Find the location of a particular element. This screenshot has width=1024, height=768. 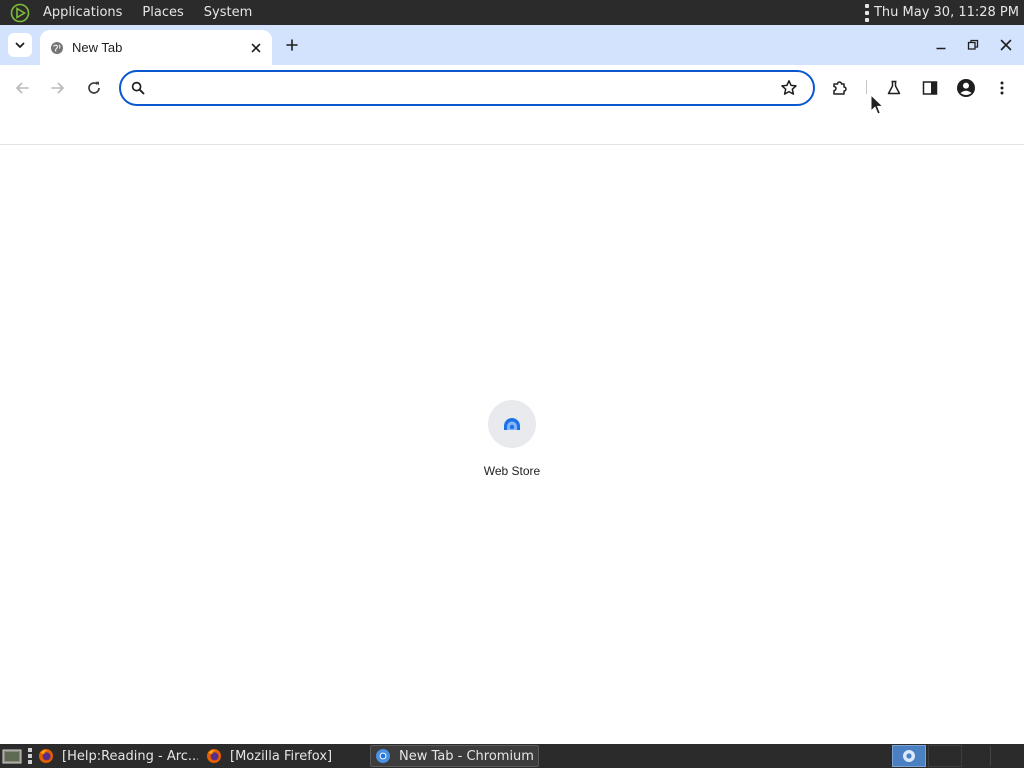

plus-icon is located at coordinates (292, 45).